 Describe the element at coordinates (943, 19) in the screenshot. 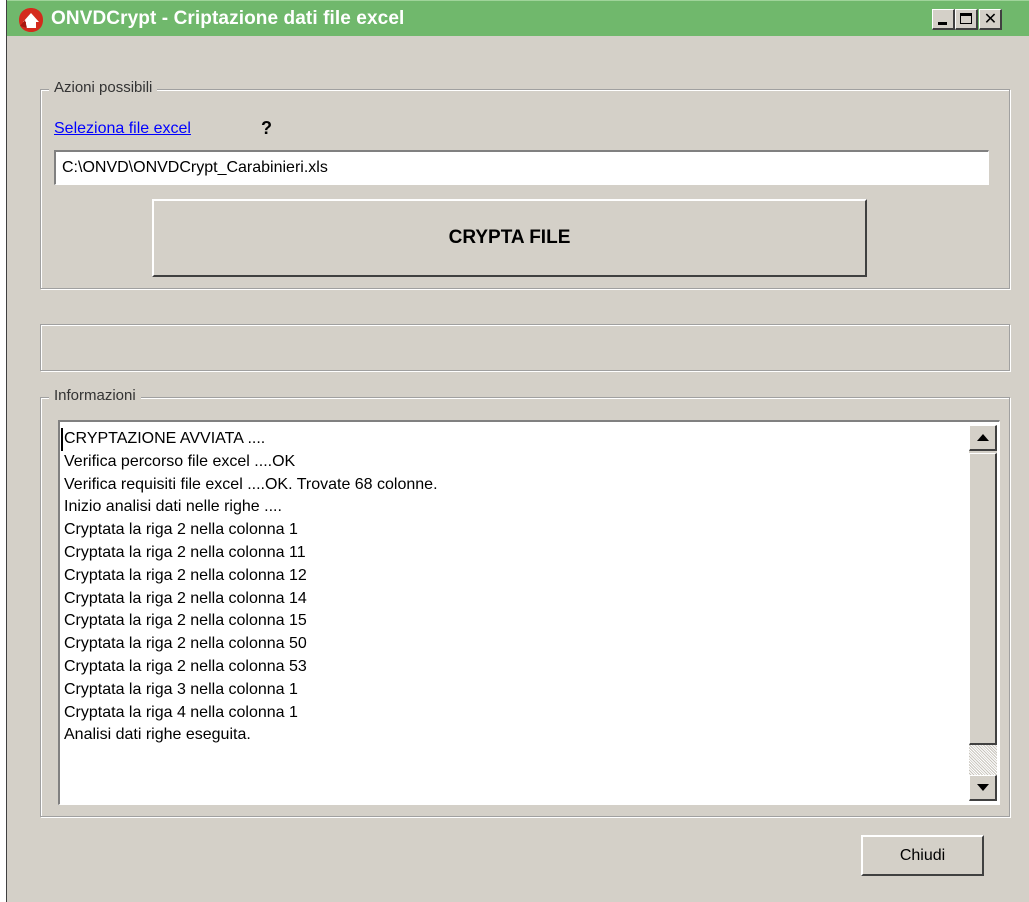

I see `minimize-button` at that location.